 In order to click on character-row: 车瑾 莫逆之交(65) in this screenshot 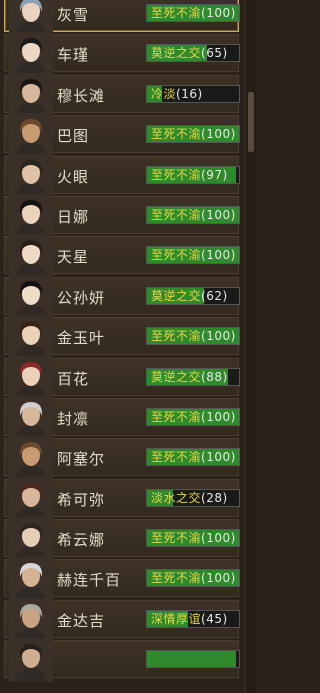, I will do `click(122, 54)`.